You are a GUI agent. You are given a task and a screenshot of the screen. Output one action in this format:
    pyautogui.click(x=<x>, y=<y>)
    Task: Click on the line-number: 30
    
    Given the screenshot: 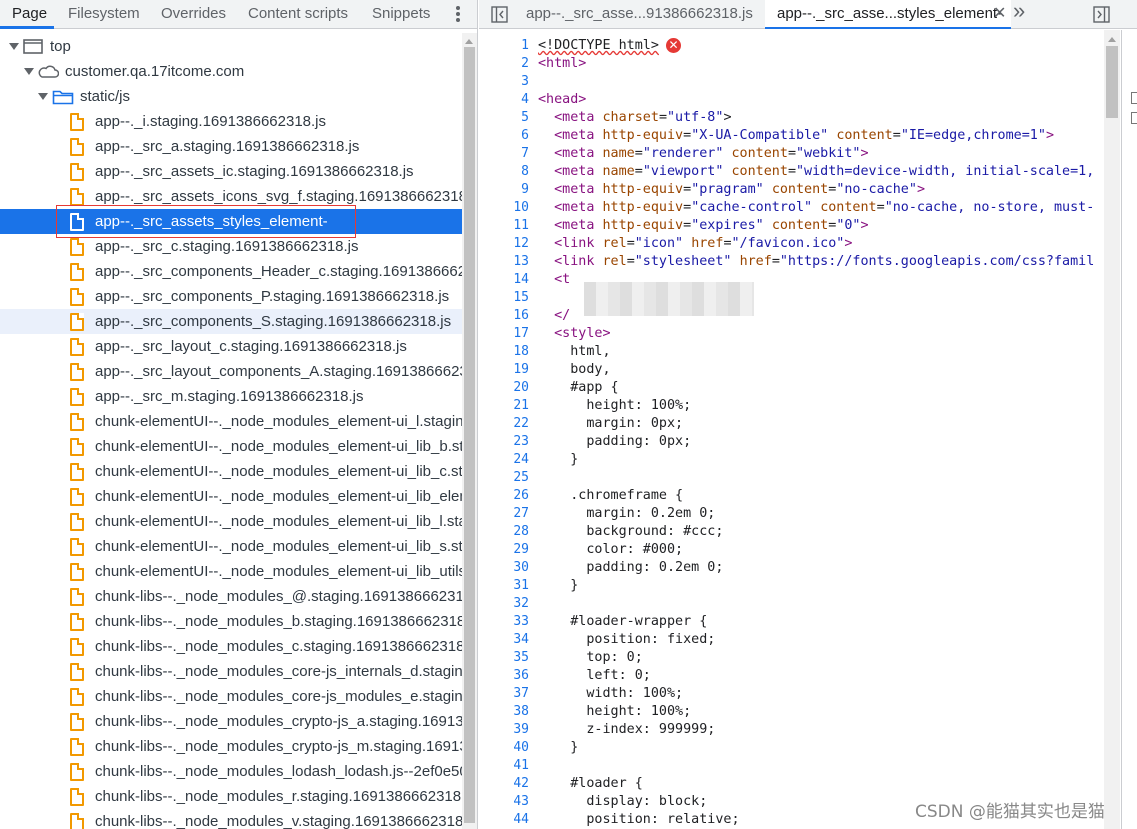 What is the action you would take?
    pyautogui.click(x=504, y=568)
    